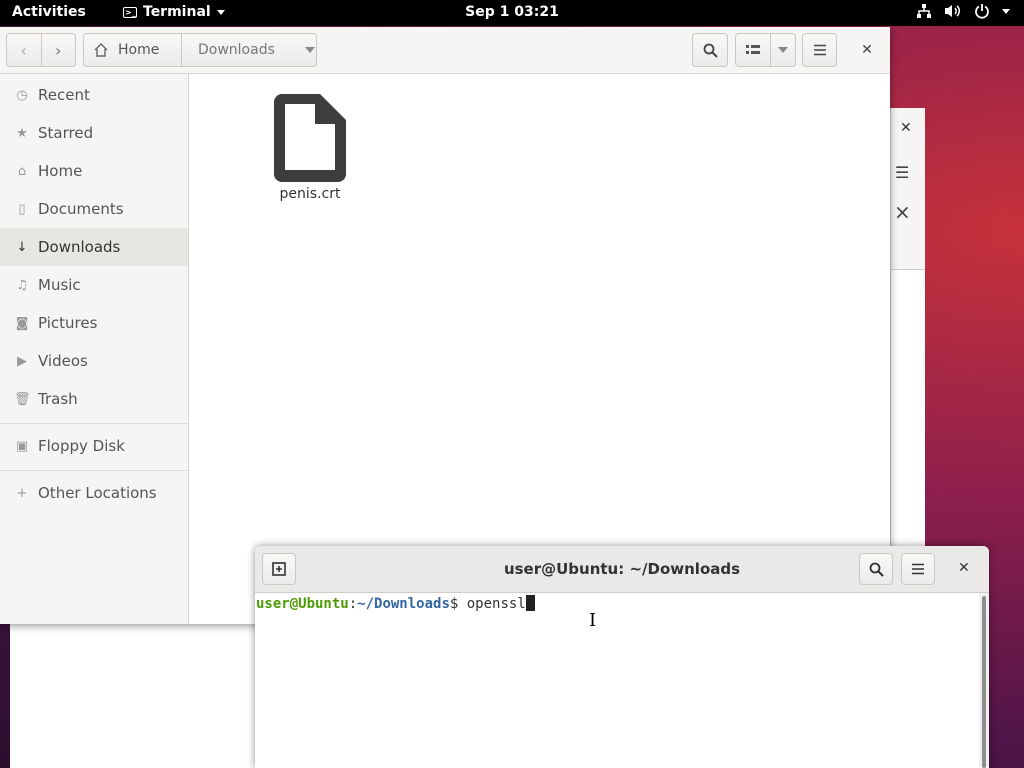 The height and width of the screenshot is (768, 1024). I want to click on path-current-label: Downloads, so click(236, 50).